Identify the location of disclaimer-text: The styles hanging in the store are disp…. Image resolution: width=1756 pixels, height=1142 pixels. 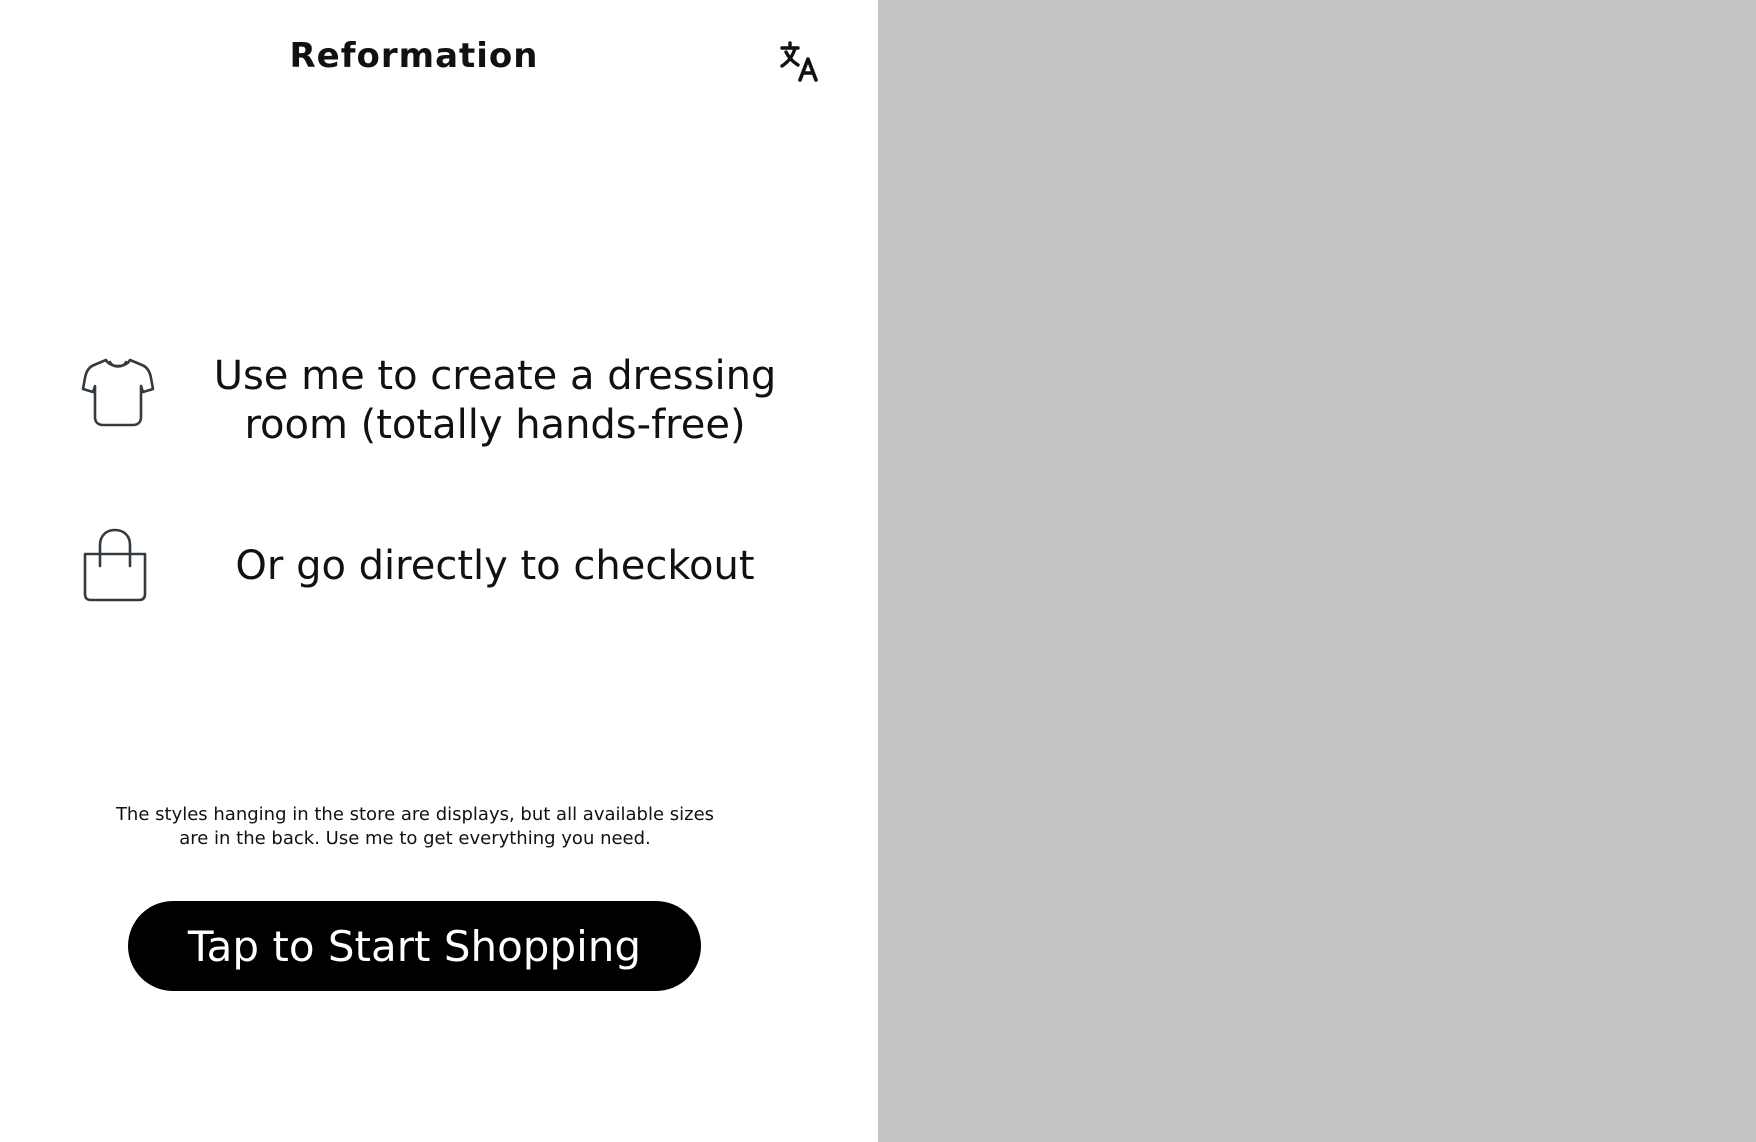
(415, 826).